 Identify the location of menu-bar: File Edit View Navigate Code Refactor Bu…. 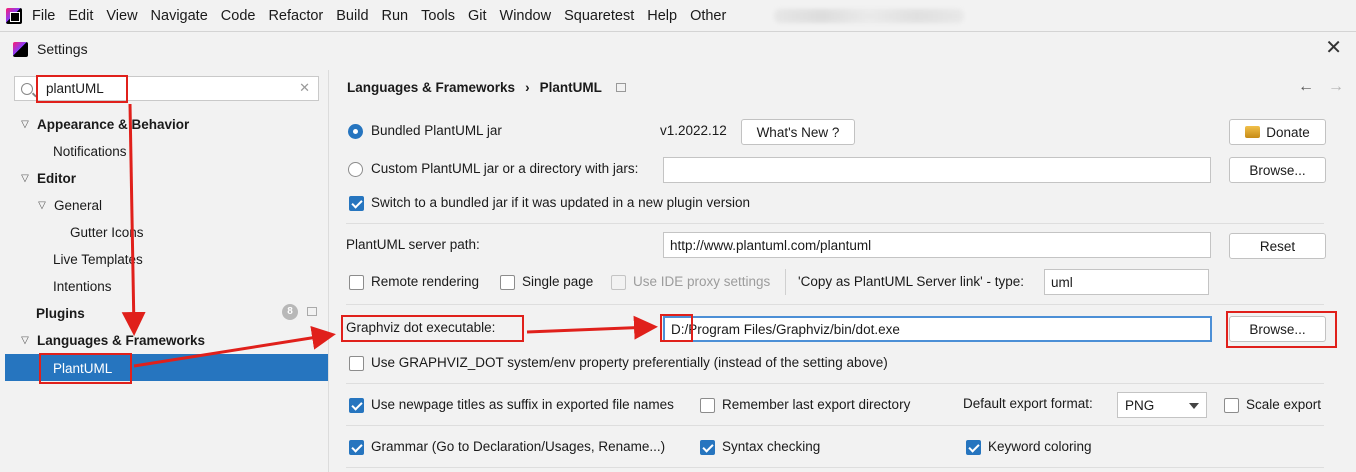
(678, 15).